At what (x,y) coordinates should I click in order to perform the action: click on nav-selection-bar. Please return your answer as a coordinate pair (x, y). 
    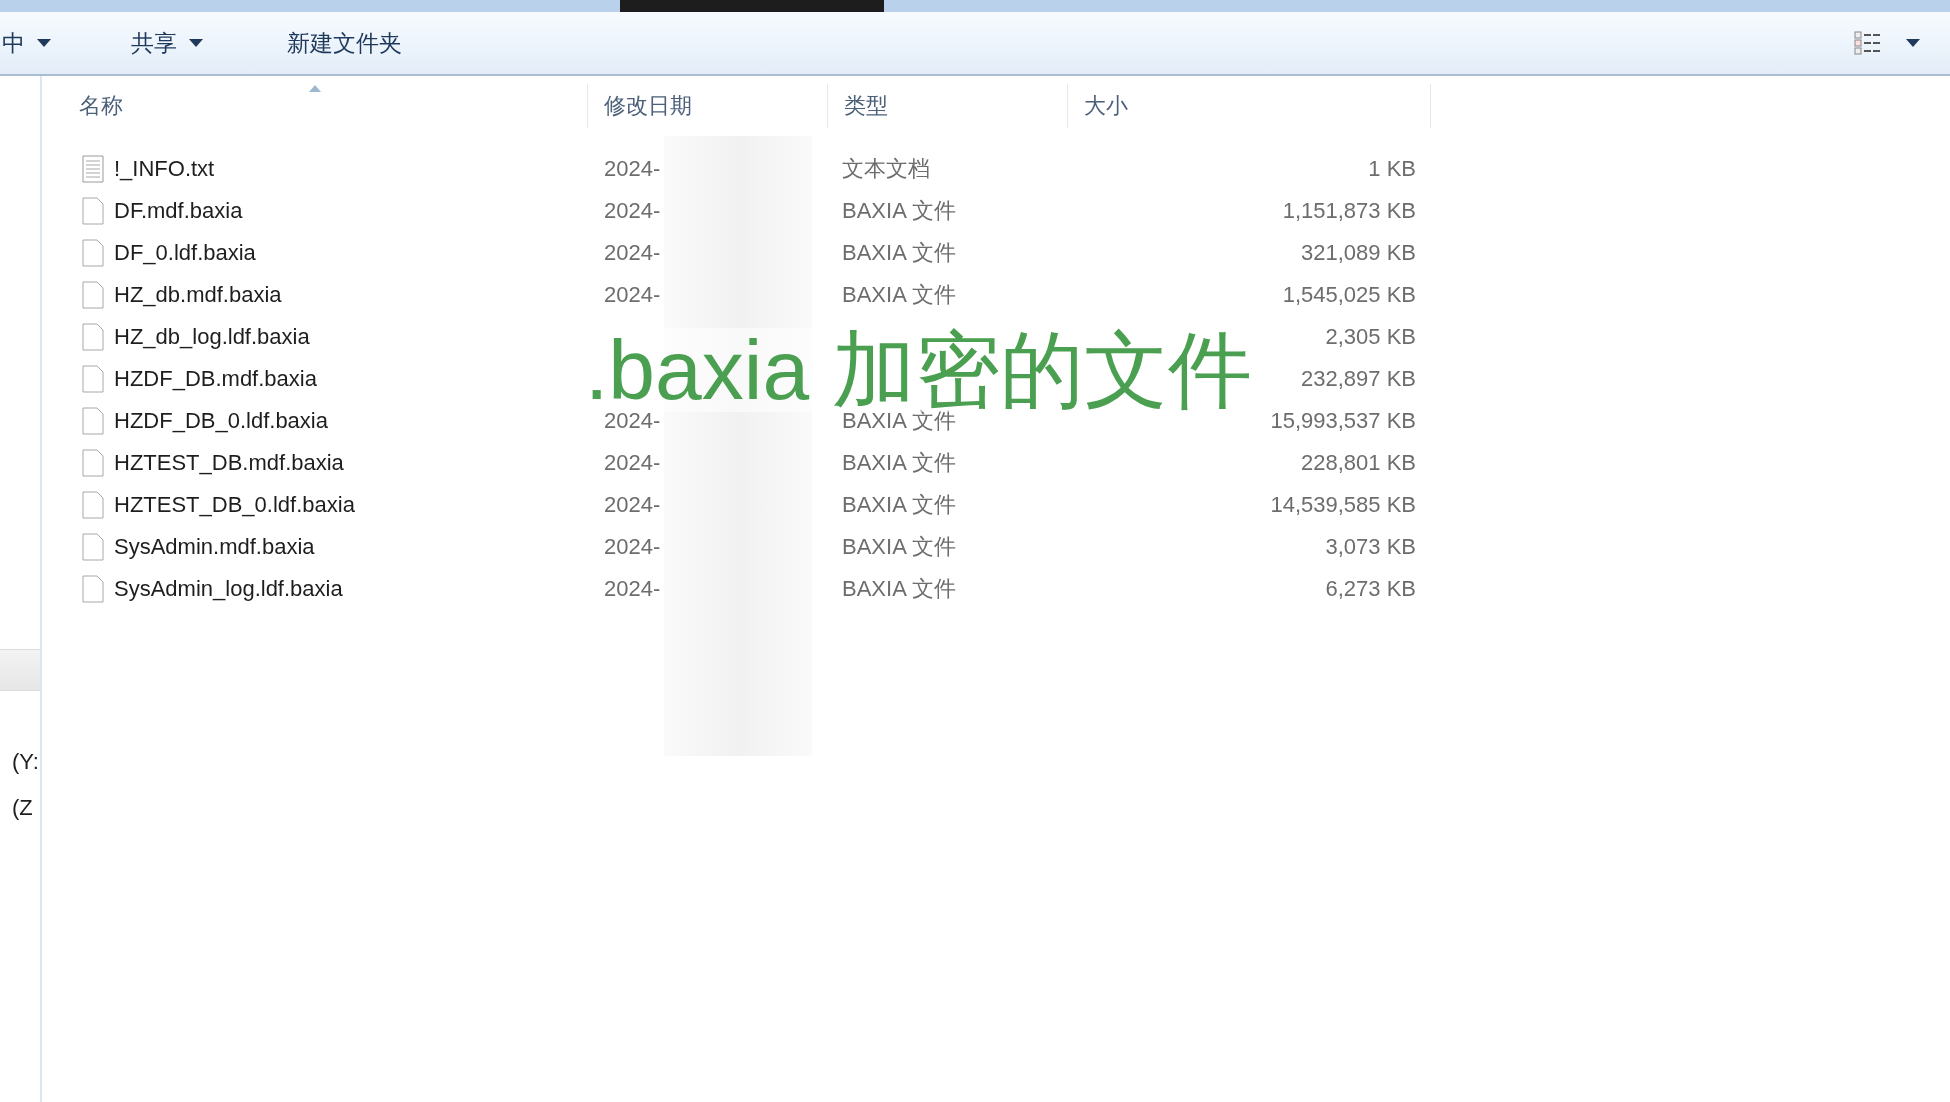
    Looking at the image, I should click on (20, 670).